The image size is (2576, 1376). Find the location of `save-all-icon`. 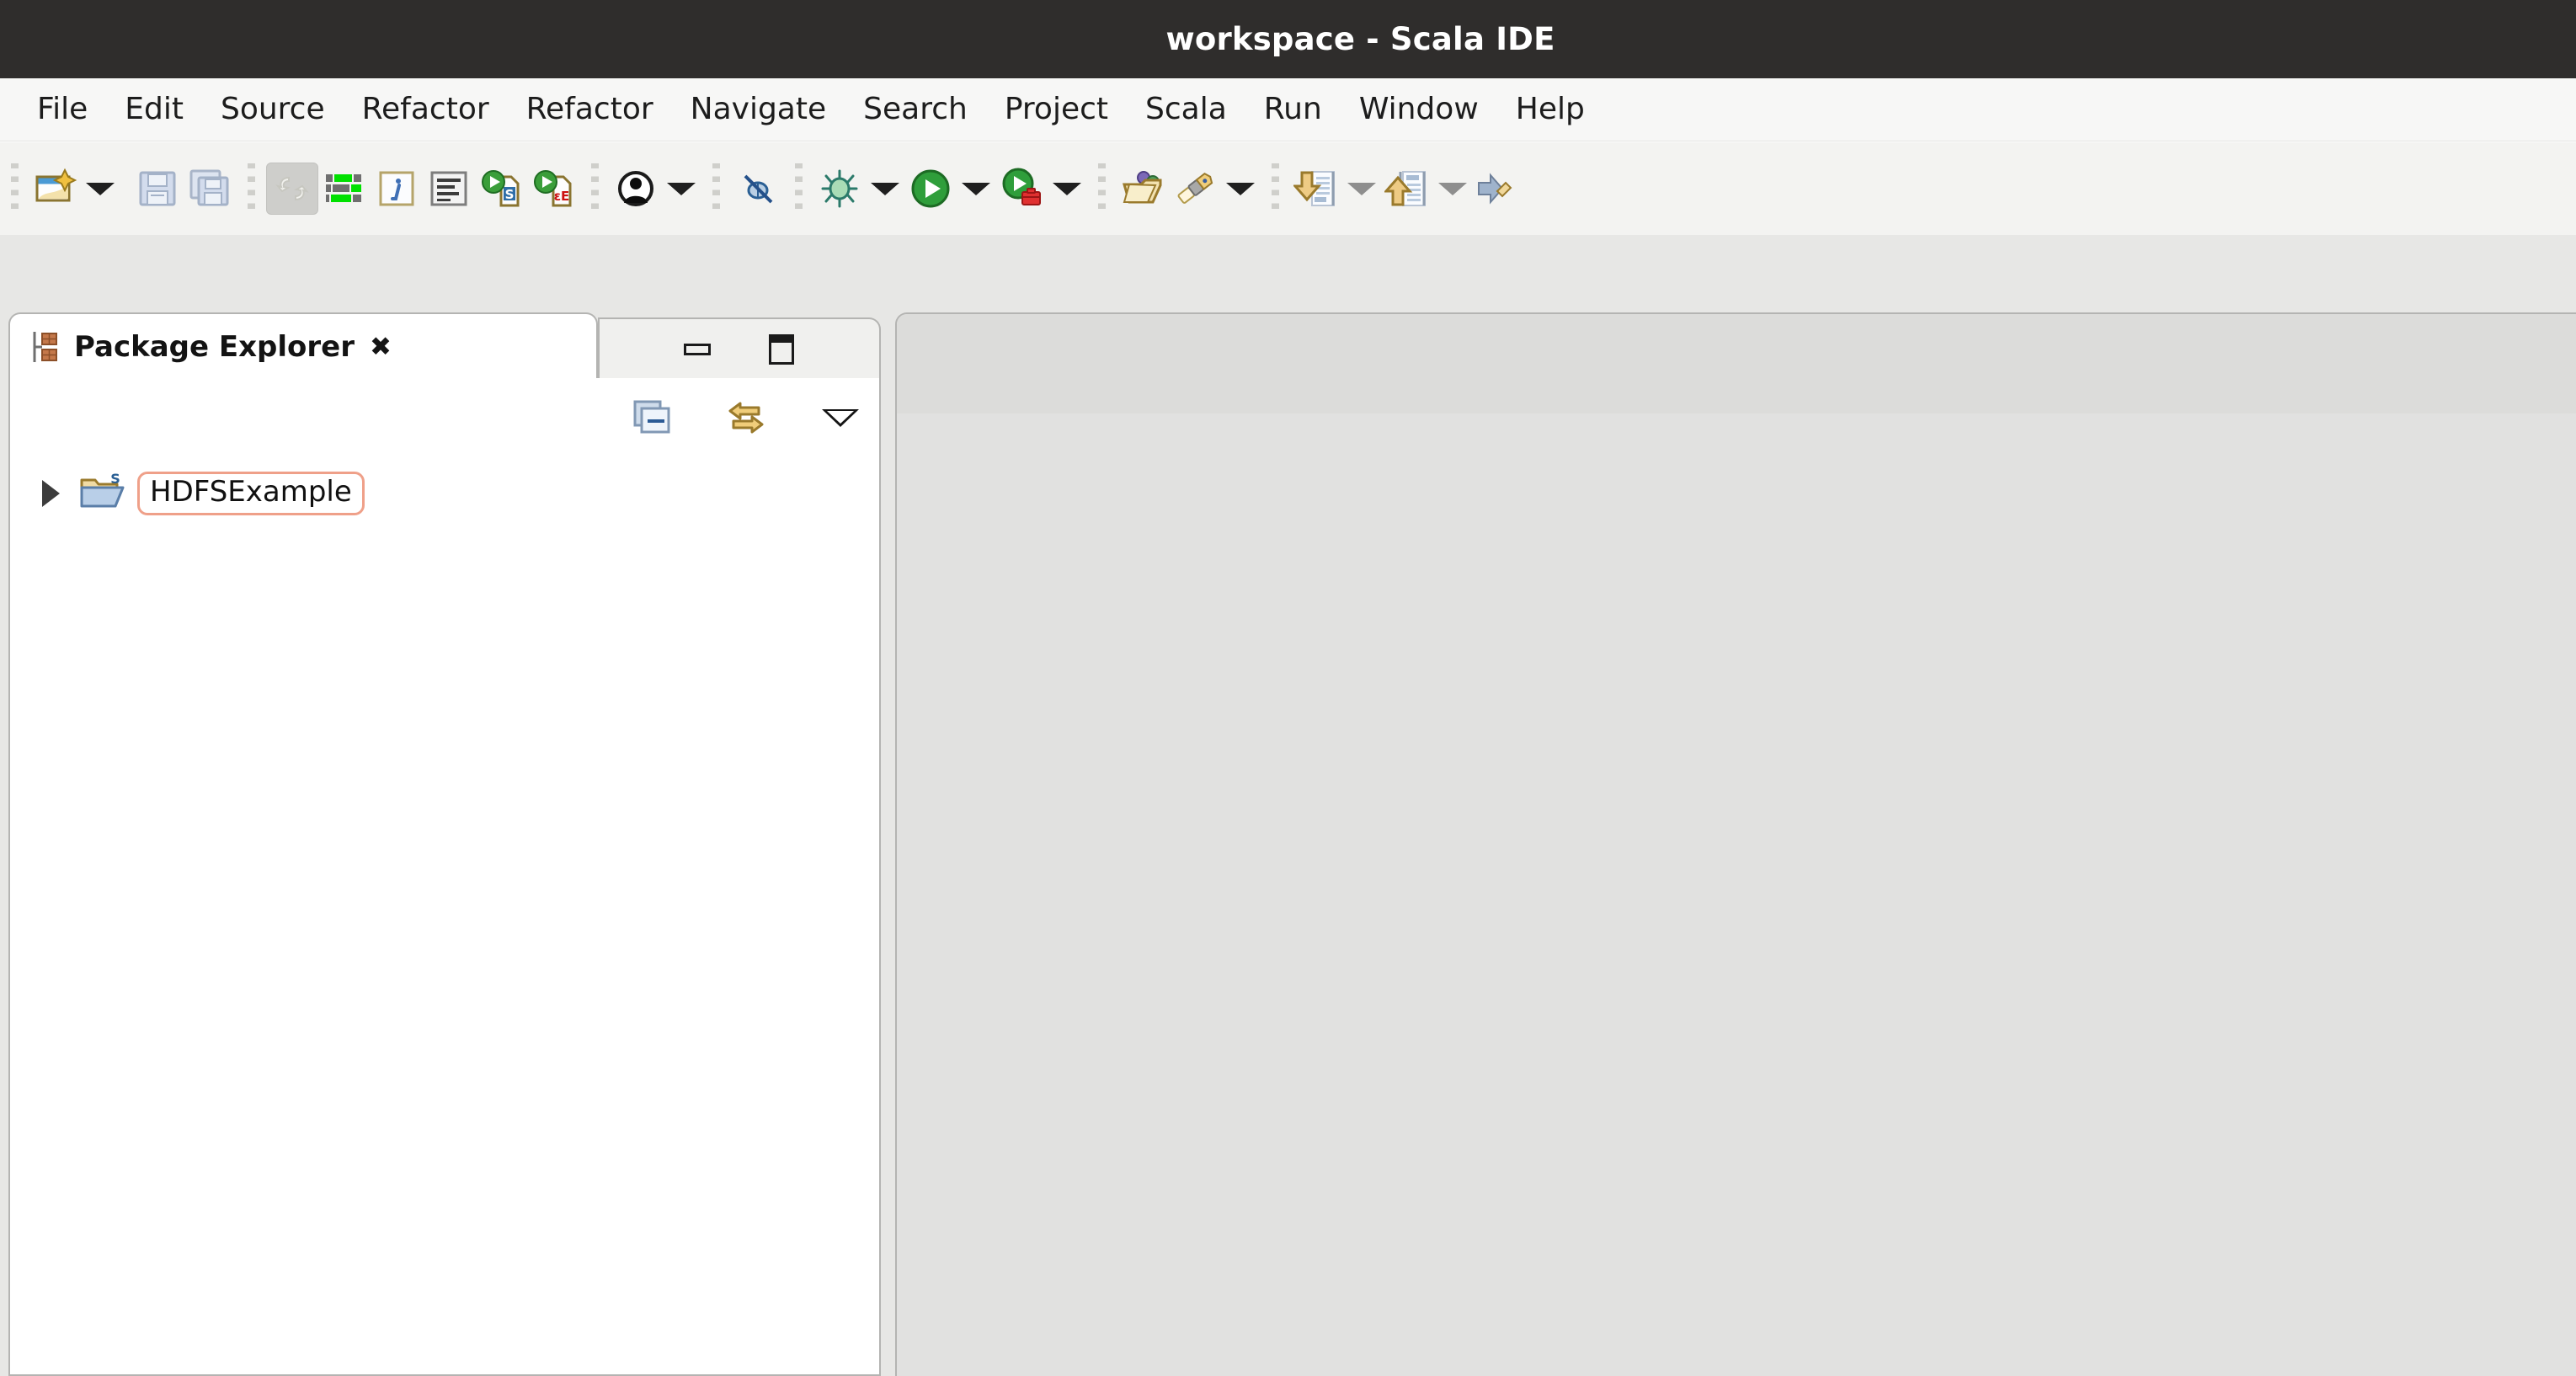

save-all-icon is located at coordinates (210, 189).